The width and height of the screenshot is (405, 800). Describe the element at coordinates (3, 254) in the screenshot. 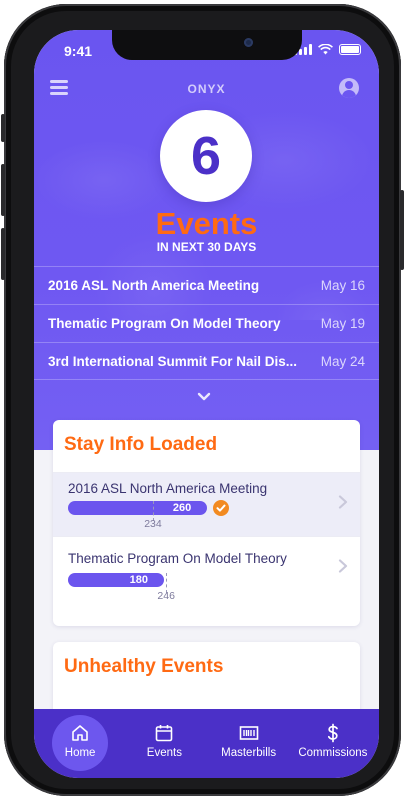

I see `volume-down-button` at that location.